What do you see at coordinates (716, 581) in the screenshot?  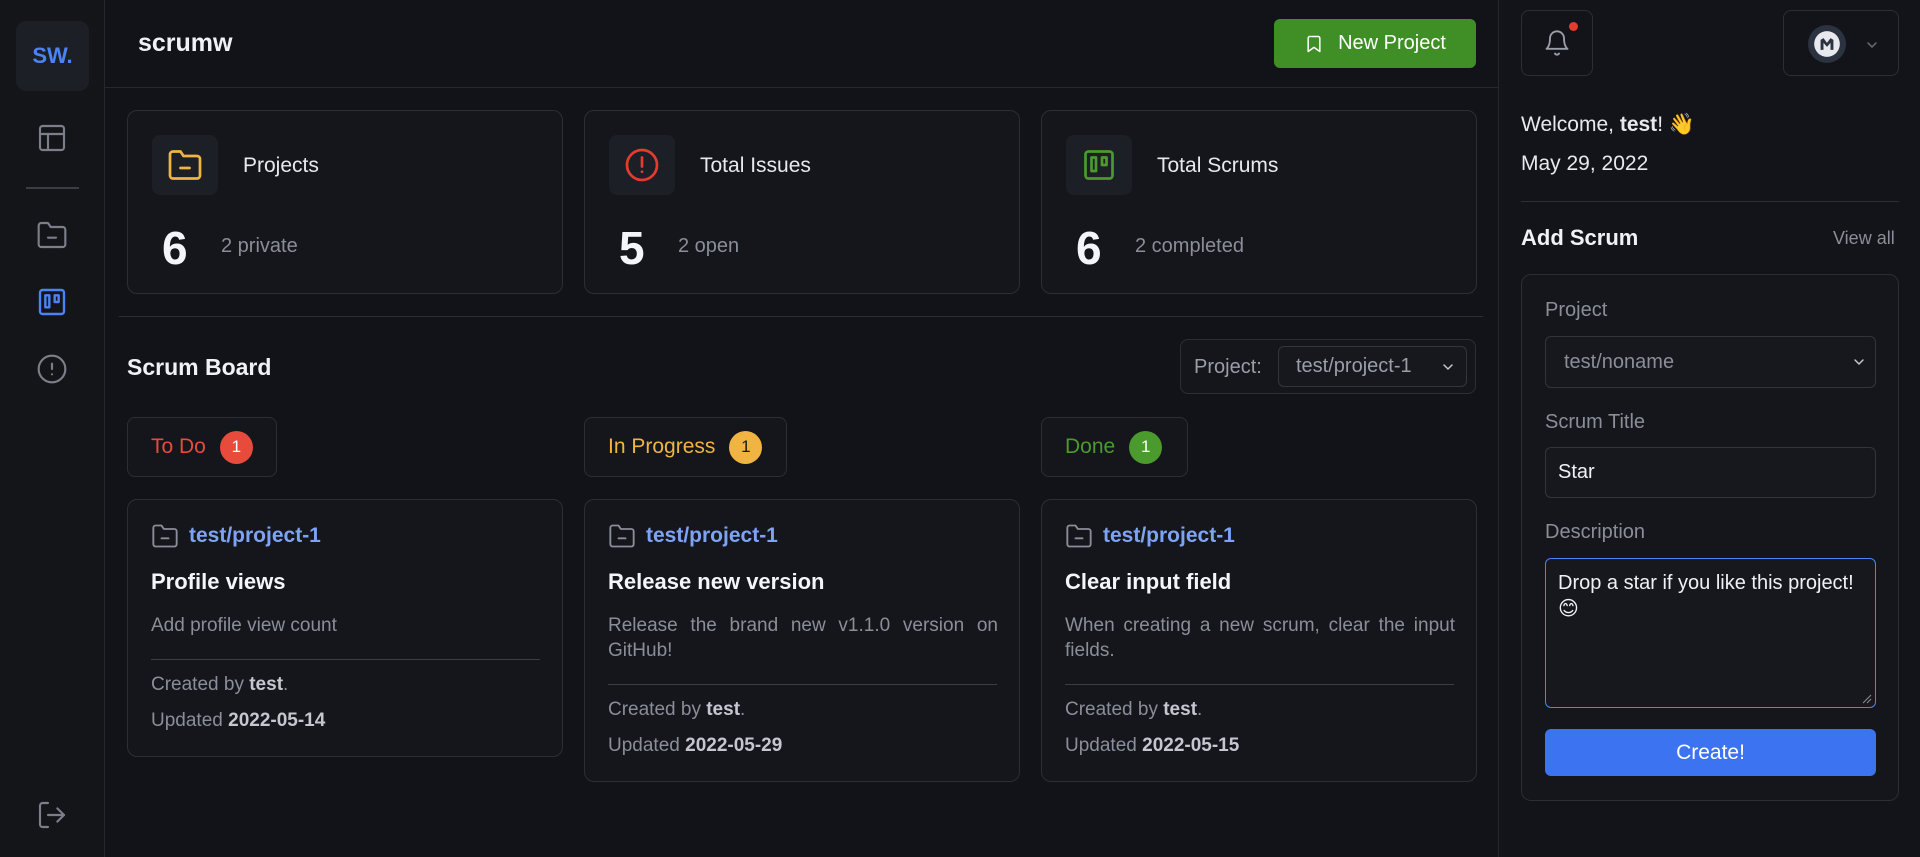 I see `card-title: Release new version` at bounding box center [716, 581].